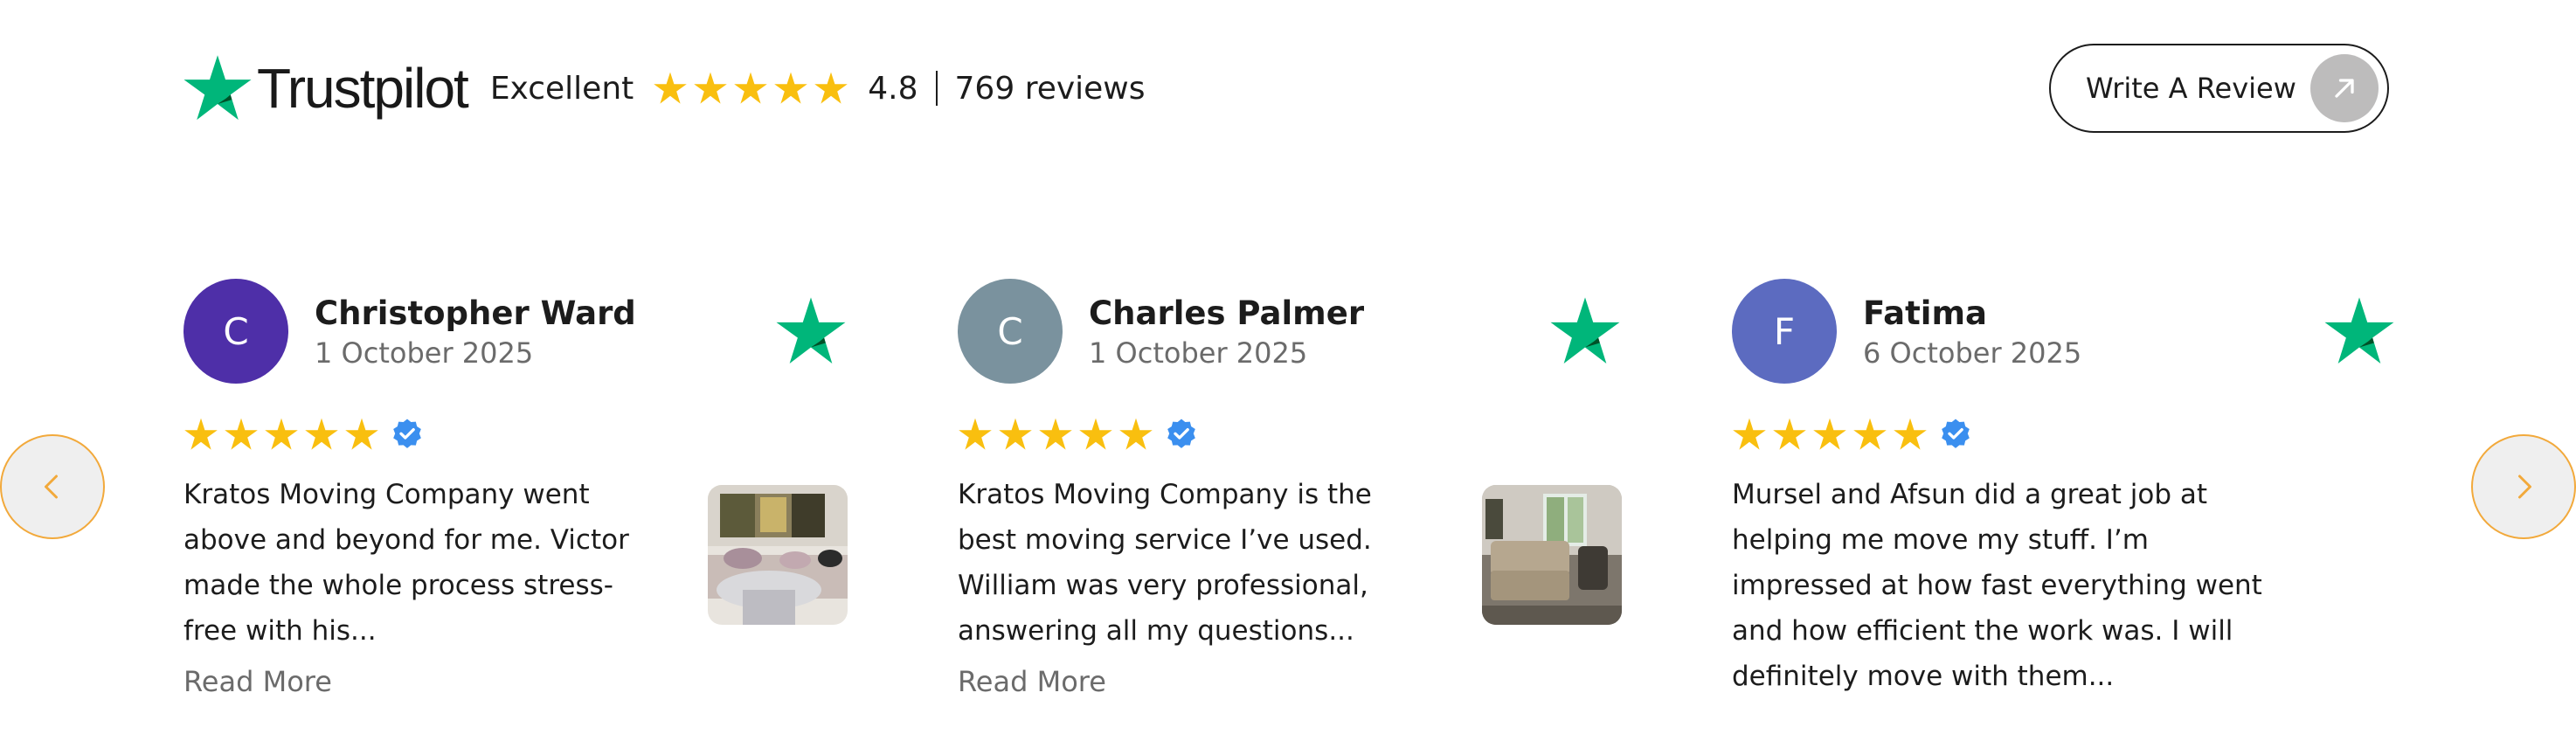 This screenshot has width=2576, height=748. What do you see at coordinates (2344, 88) in the screenshot?
I see `arrow-up-right-icon` at bounding box center [2344, 88].